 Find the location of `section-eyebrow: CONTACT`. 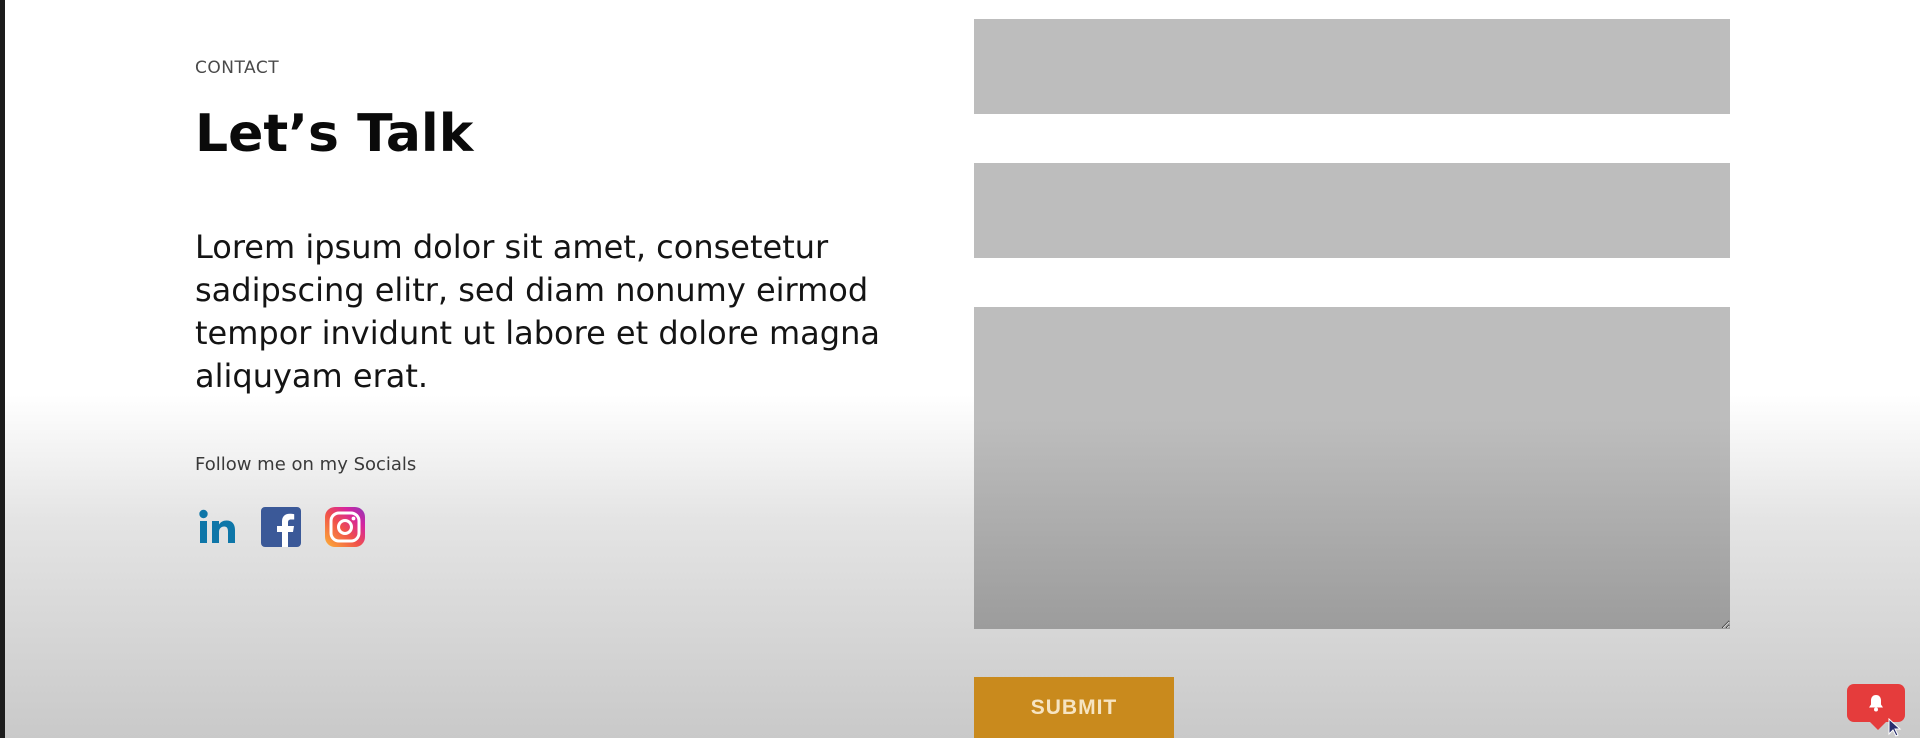

section-eyebrow: CONTACT is located at coordinates (237, 68).